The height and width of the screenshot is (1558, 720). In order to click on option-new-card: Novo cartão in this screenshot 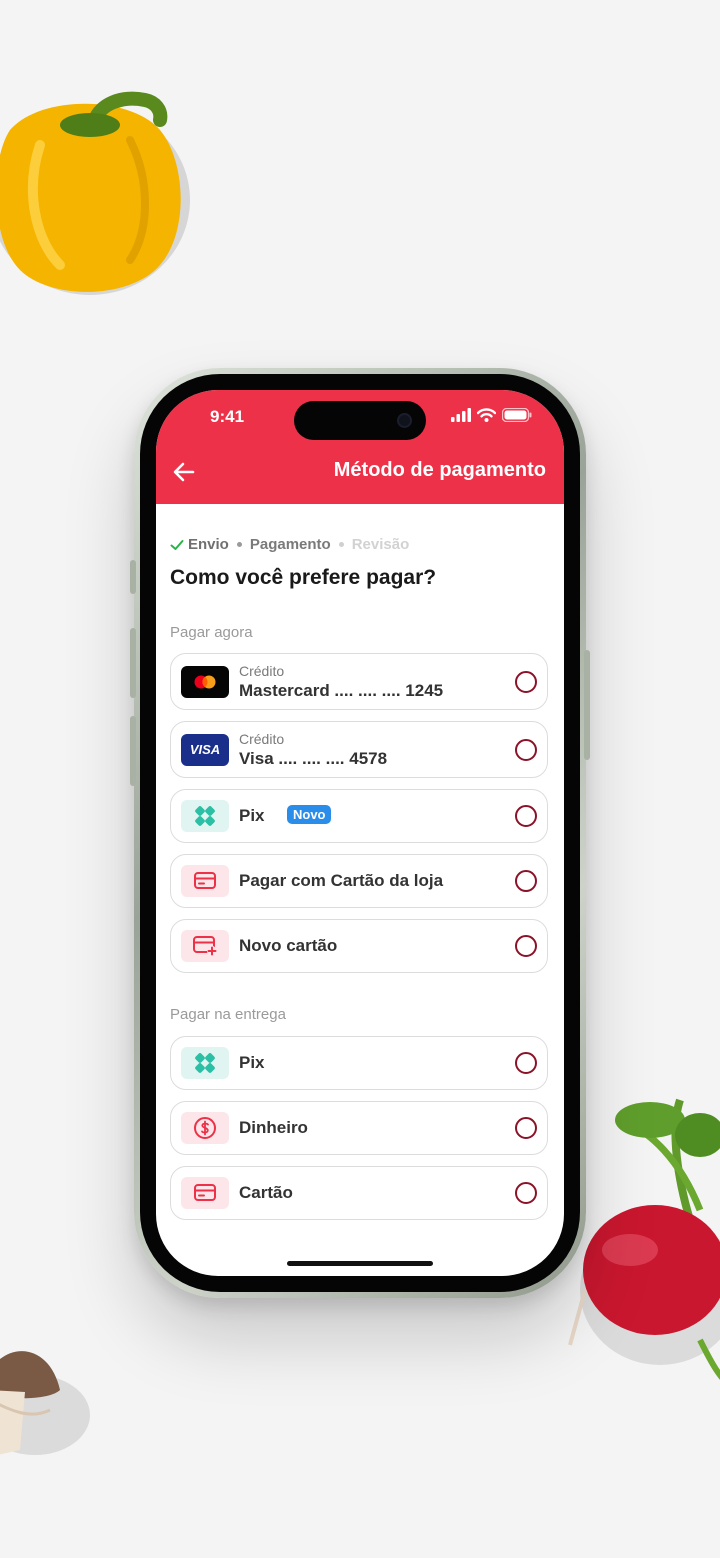, I will do `click(359, 946)`.